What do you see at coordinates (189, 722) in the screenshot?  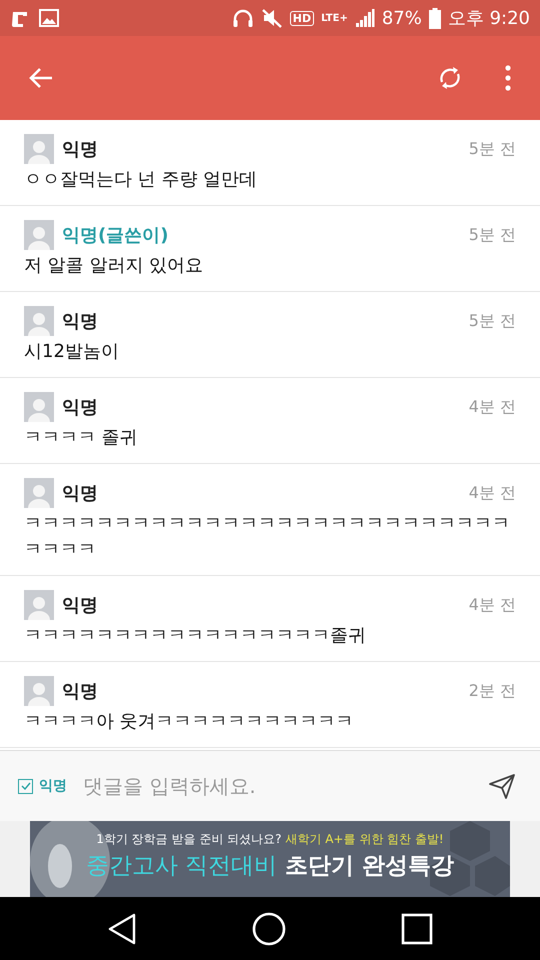 I see `comment-text: ㅋㅋㅋㅋ아 웃겨ㅋㅋㅋㅋㅋㅋㅋㅋㅋㅋㅋ` at bounding box center [189, 722].